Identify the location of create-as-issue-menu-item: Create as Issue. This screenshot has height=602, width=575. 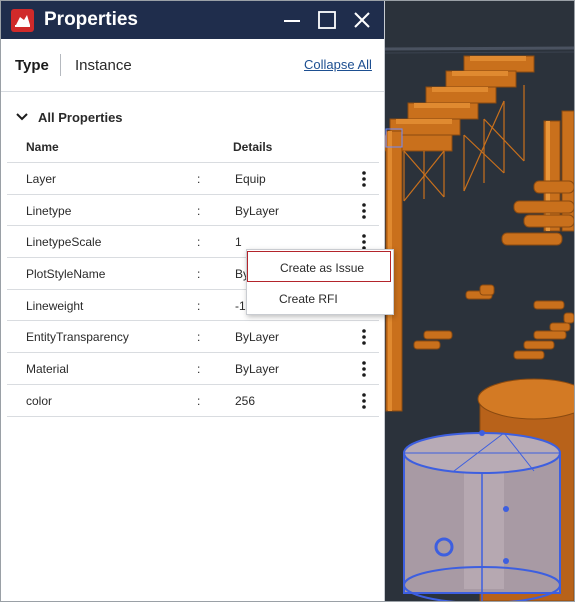
(319, 266).